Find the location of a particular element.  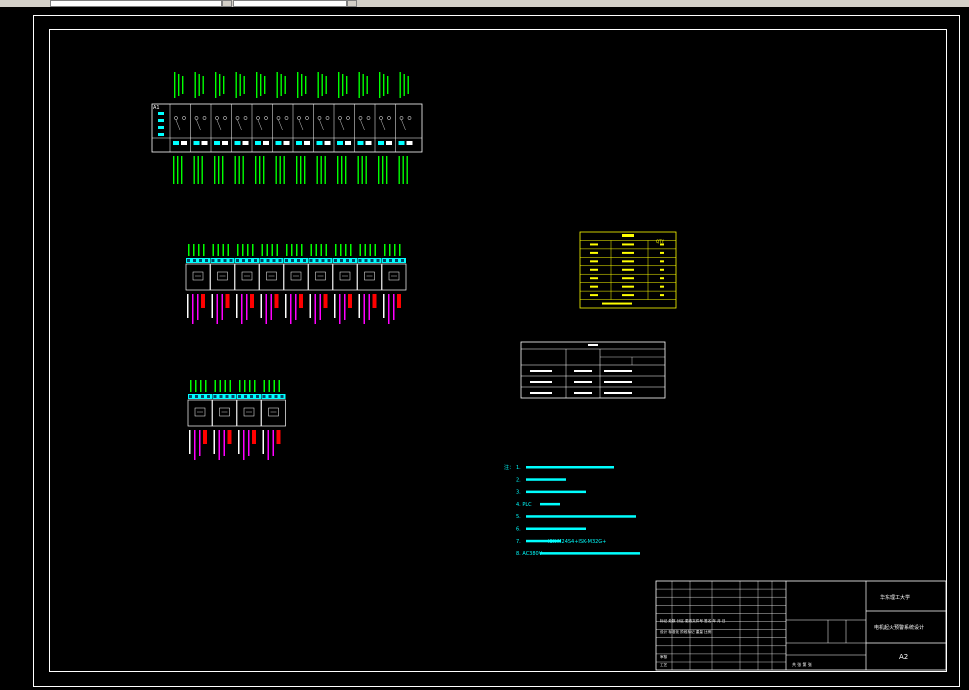

note-item-7-detail: ISK-M24S4+ISK-M32G+ is located at coordinates (577, 542).